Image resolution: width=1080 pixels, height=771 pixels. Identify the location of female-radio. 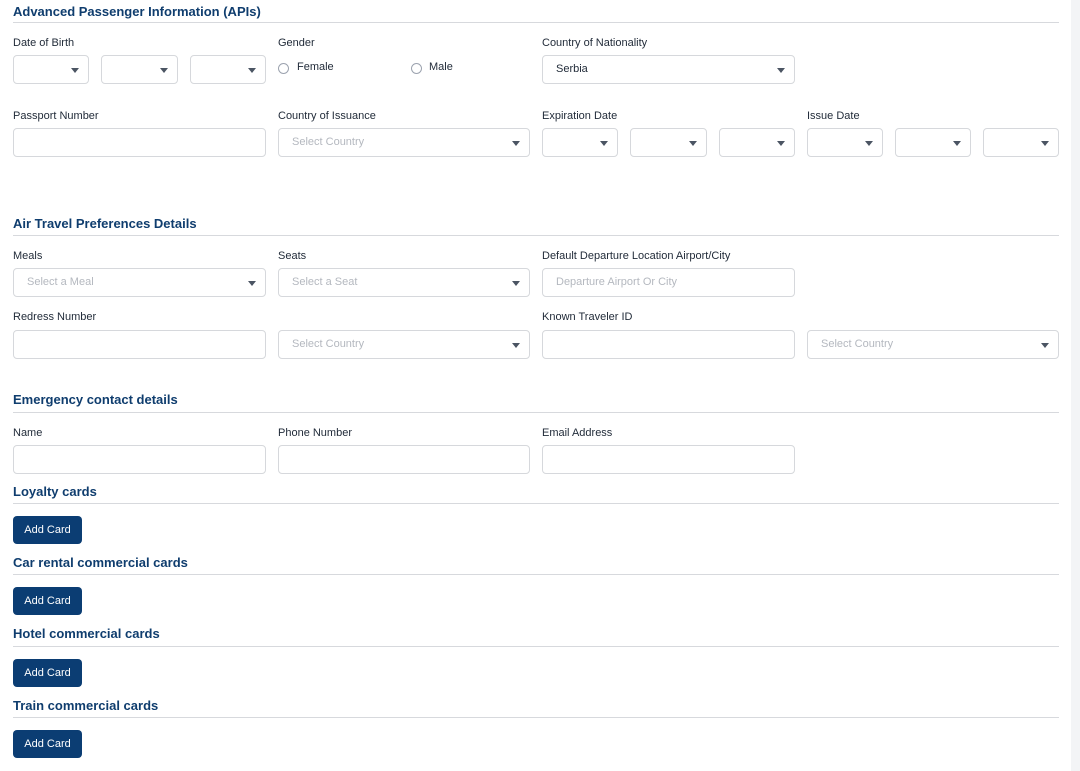
(283, 68).